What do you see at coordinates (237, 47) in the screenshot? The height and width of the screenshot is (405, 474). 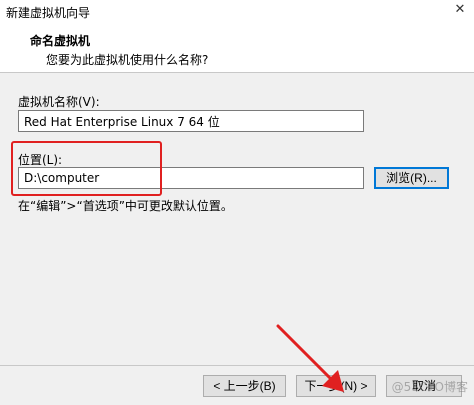 I see `wizard-header: 命名虚拟机 您要为此虚拟机使用什么名称?` at bounding box center [237, 47].